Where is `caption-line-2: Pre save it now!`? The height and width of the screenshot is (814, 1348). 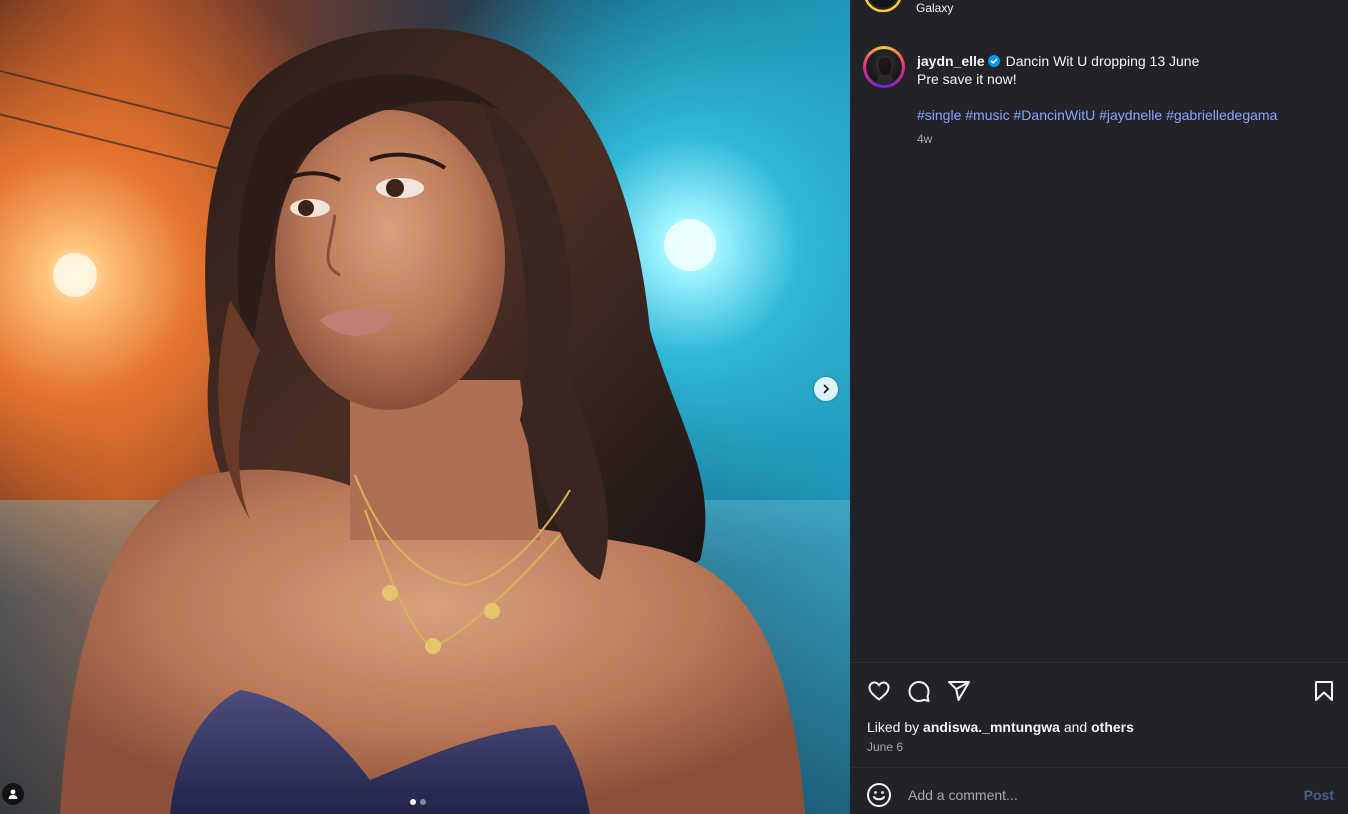 caption-line-2: Pre save it now! is located at coordinates (967, 79).